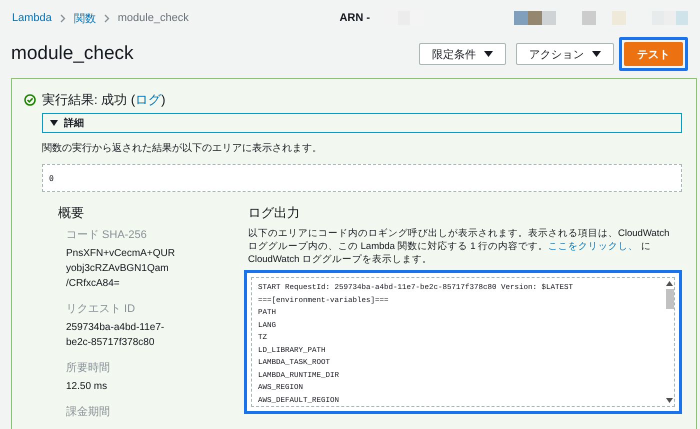  Describe the element at coordinates (362, 178) in the screenshot. I see `result-output: 0` at that location.